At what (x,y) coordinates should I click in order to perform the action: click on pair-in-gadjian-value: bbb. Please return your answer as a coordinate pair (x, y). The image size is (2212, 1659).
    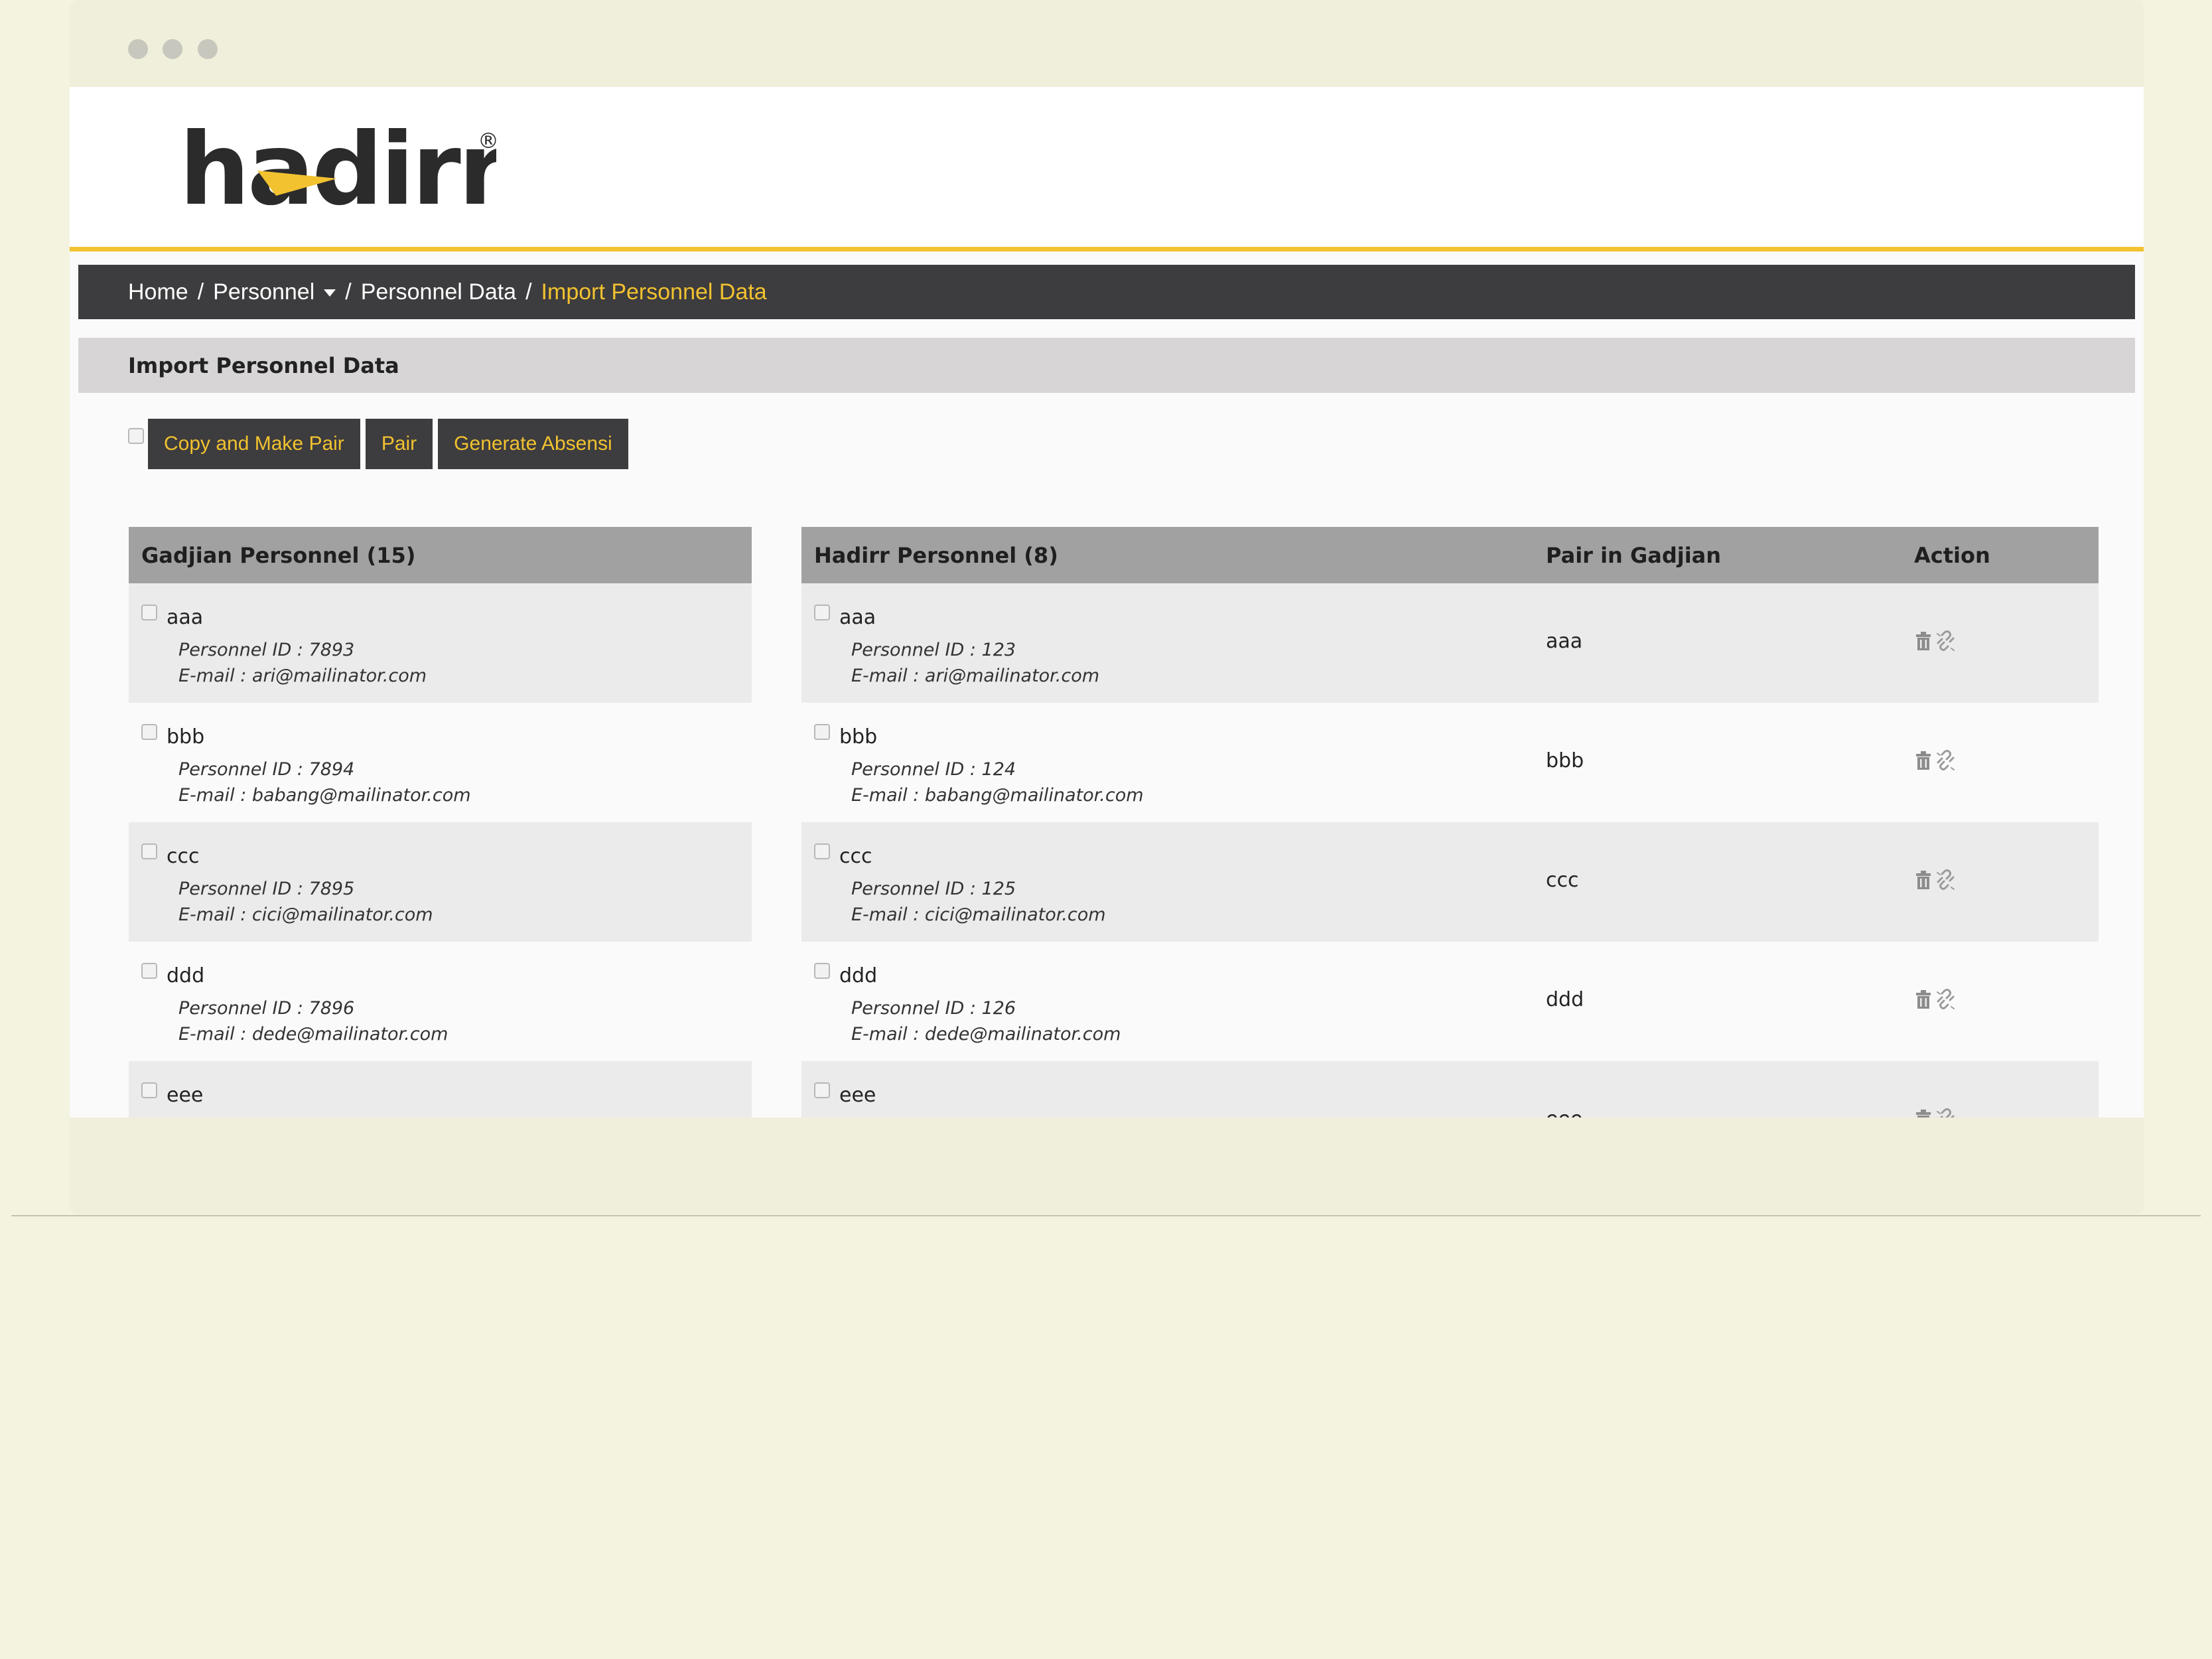
    Looking at the image, I should click on (1565, 760).